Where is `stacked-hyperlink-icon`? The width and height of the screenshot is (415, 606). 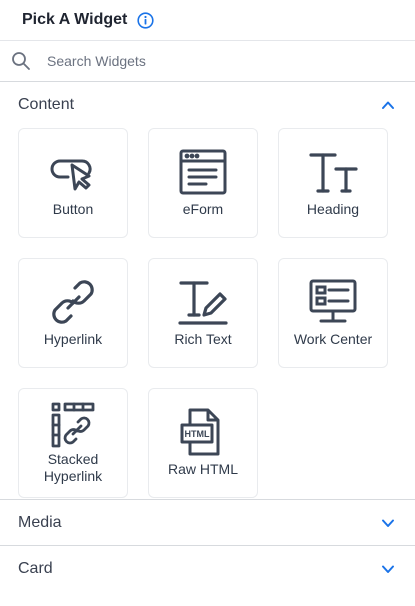
stacked-hyperlink-icon is located at coordinates (73, 425).